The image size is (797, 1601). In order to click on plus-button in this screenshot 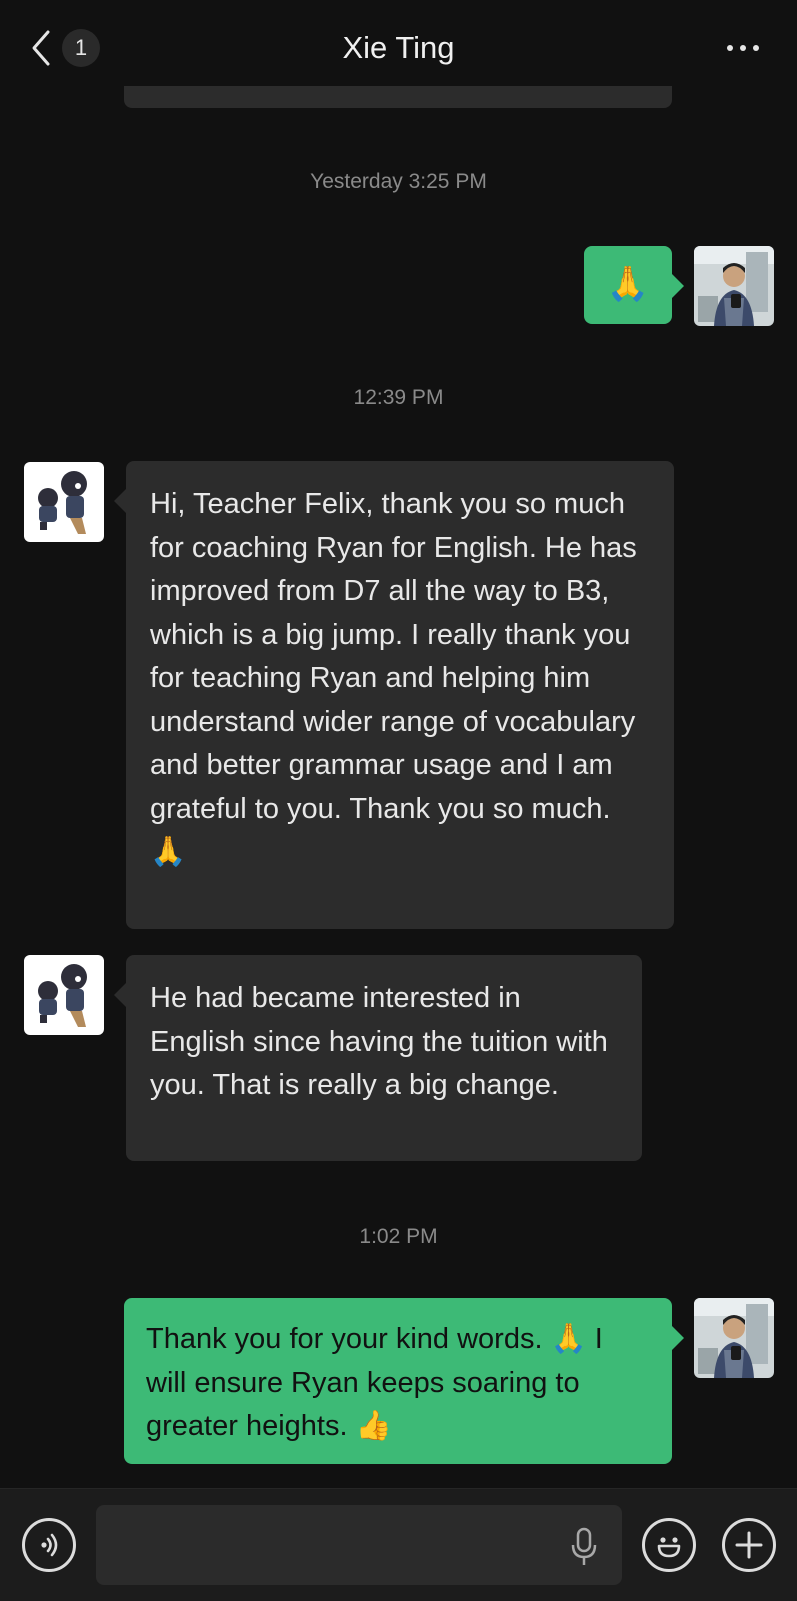, I will do `click(749, 1545)`.